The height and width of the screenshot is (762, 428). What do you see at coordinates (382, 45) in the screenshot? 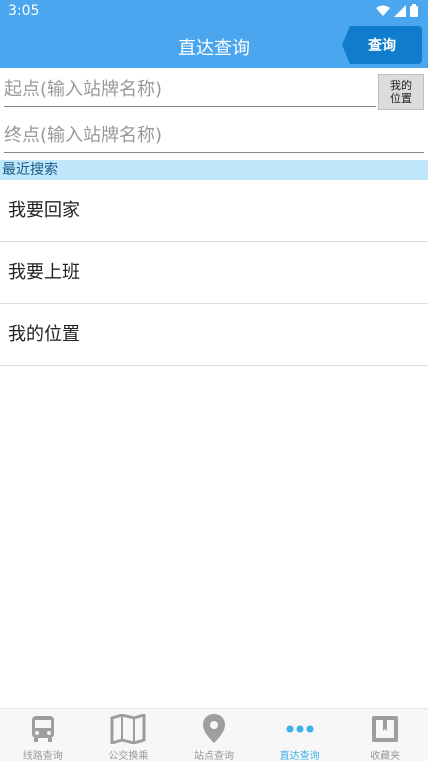
I see `query-button: 查询` at bounding box center [382, 45].